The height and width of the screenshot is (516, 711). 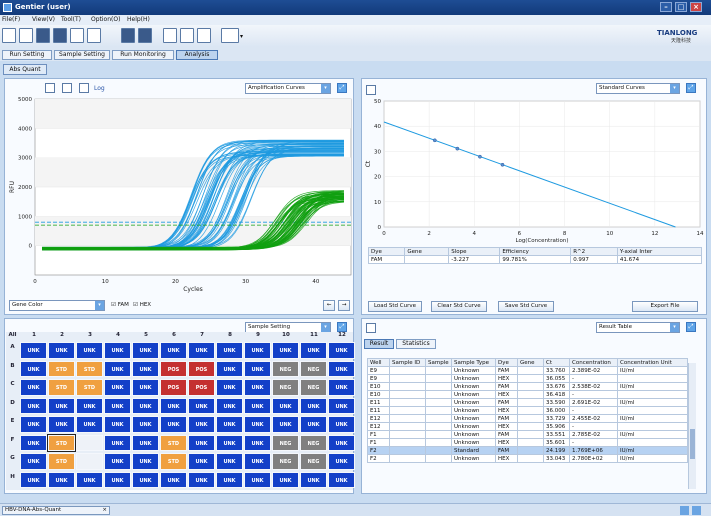 What do you see at coordinates (11, 19) in the screenshot?
I see `menu-file: File(F)` at bounding box center [11, 19].